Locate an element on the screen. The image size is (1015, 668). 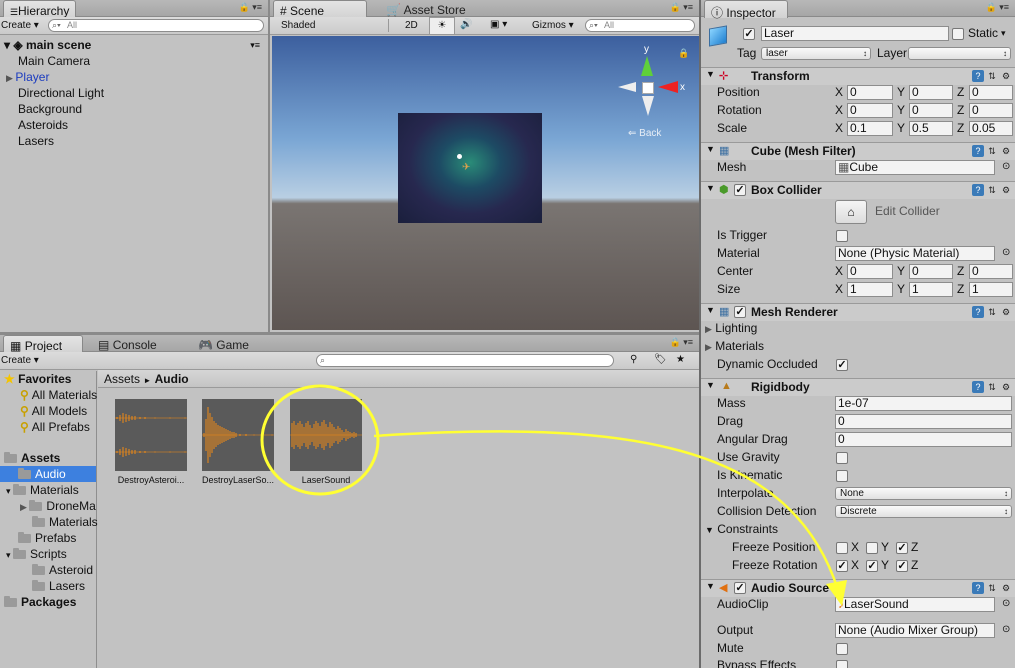
gizmo-x-cone is located at coordinates (668, 87).